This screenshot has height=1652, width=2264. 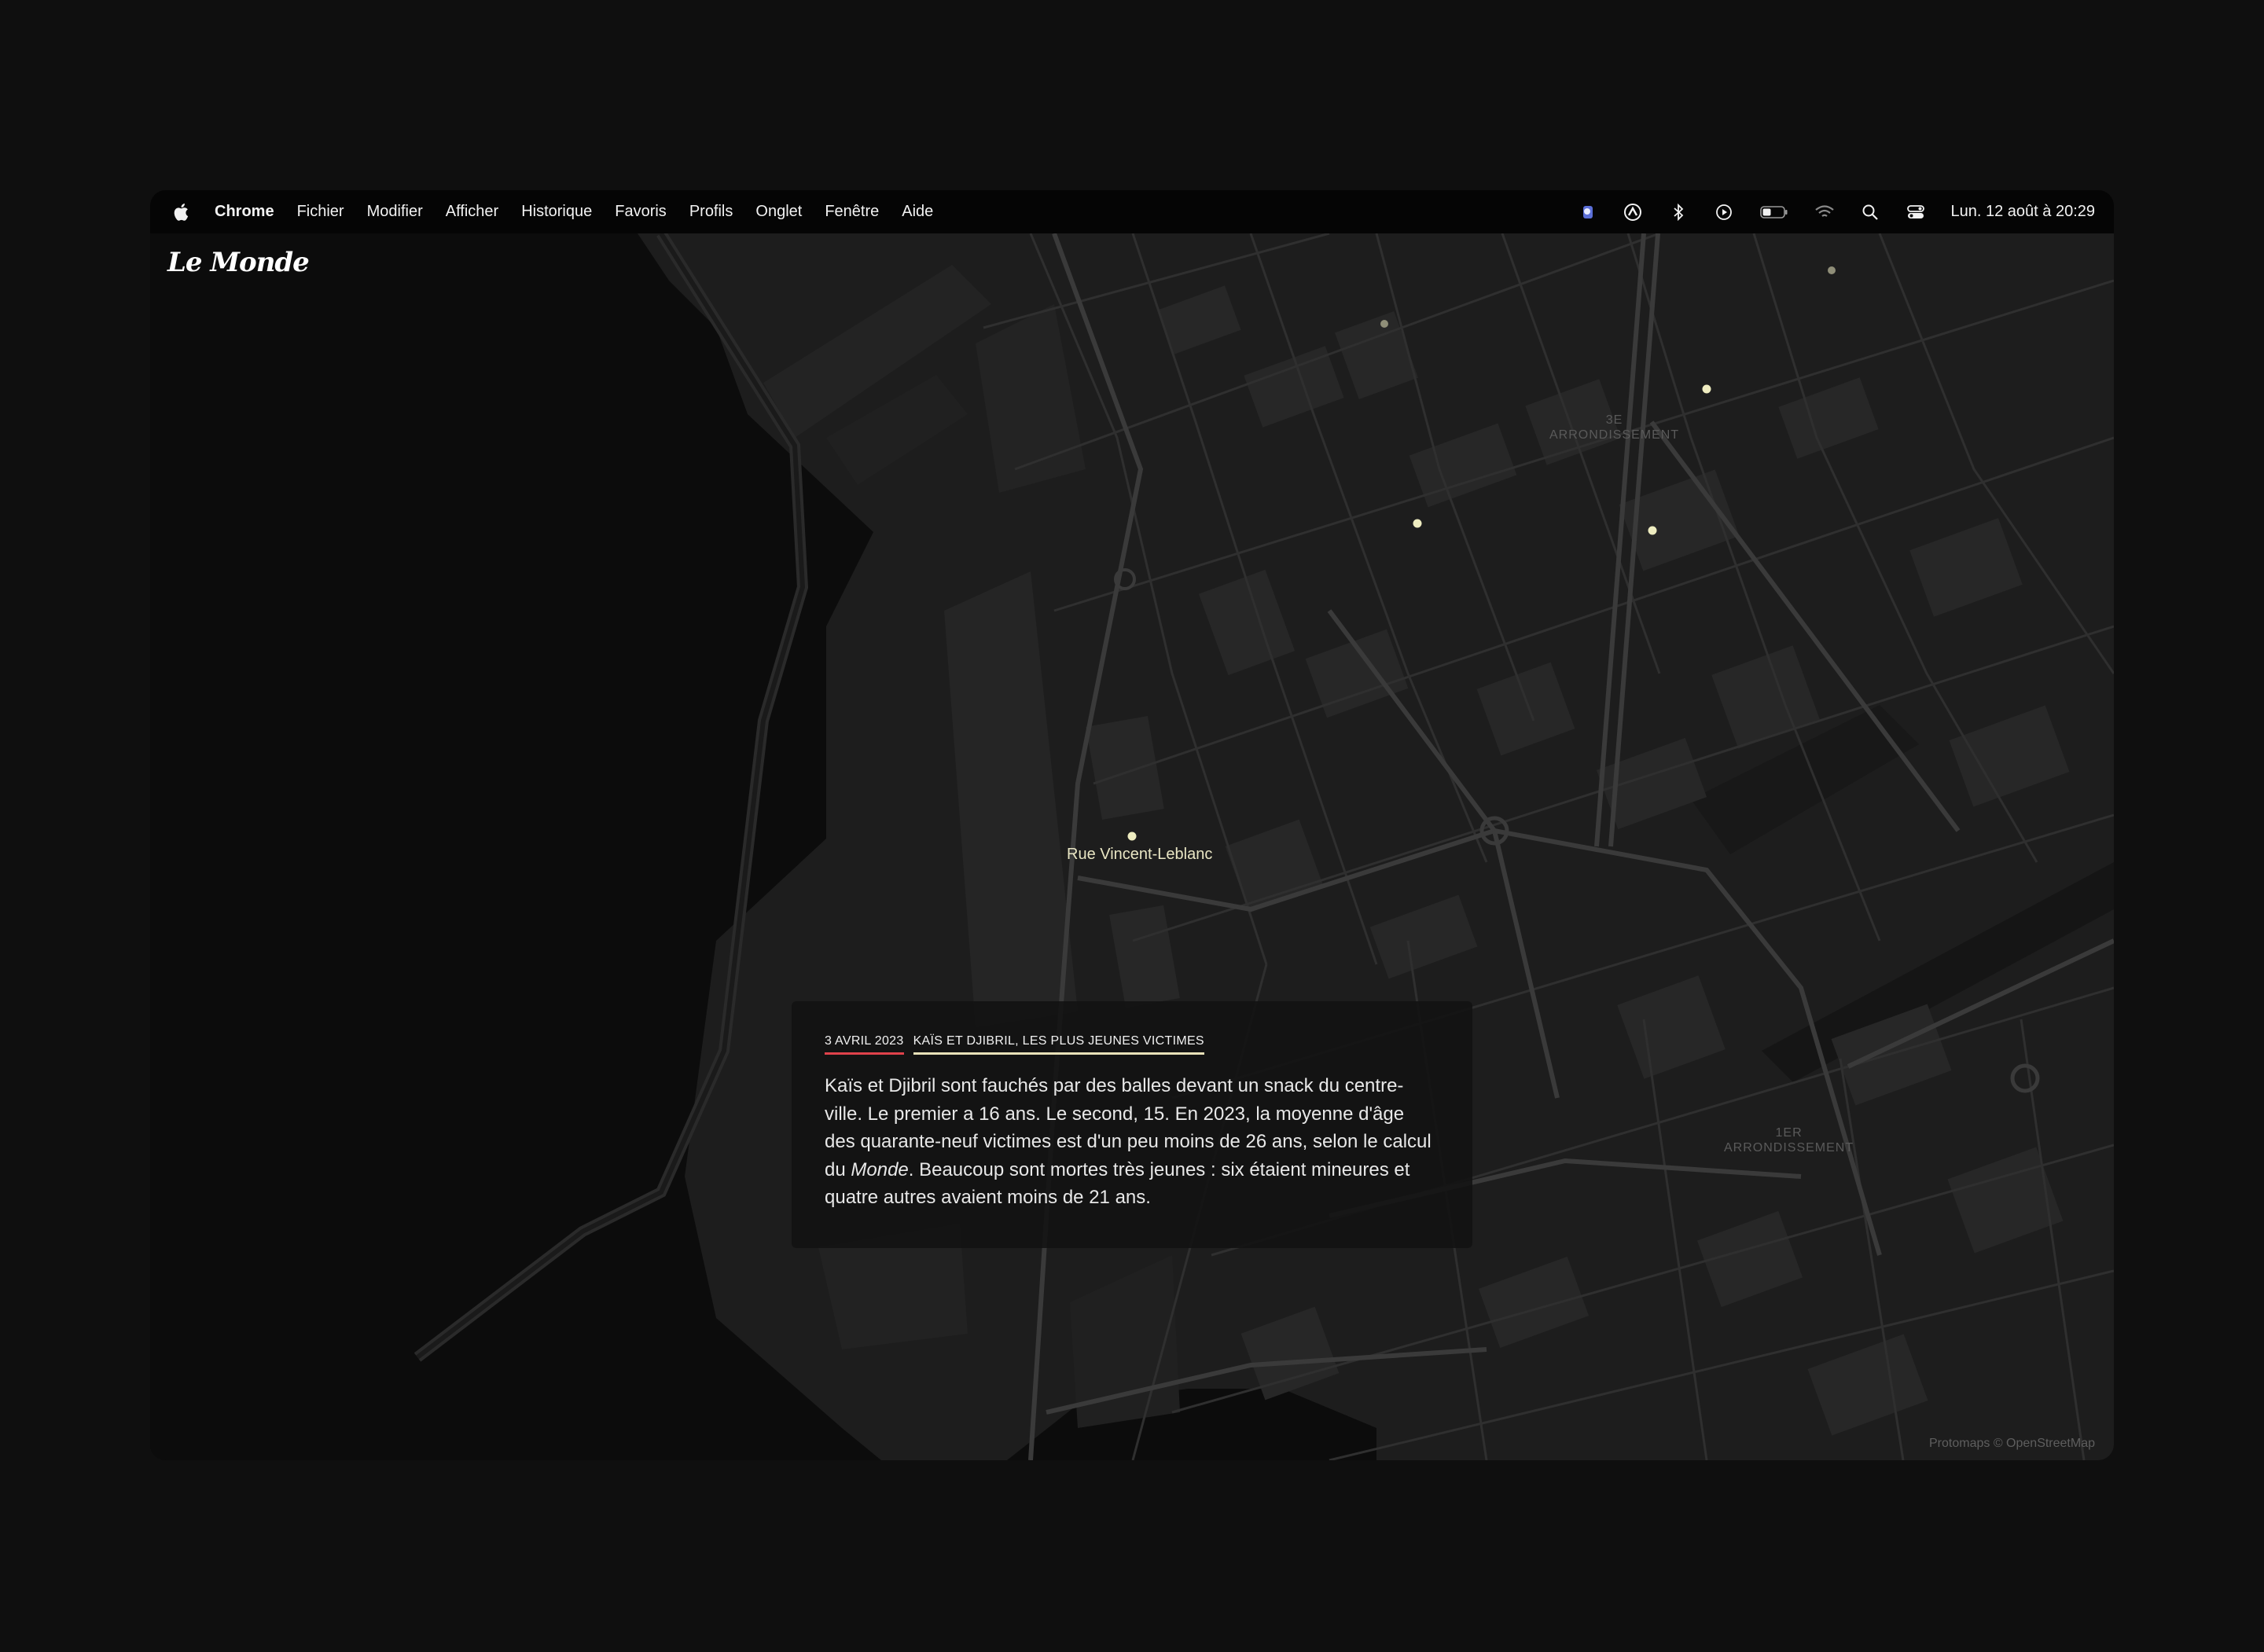 I want to click on bluetooth-icon, so click(x=1678, y=212).